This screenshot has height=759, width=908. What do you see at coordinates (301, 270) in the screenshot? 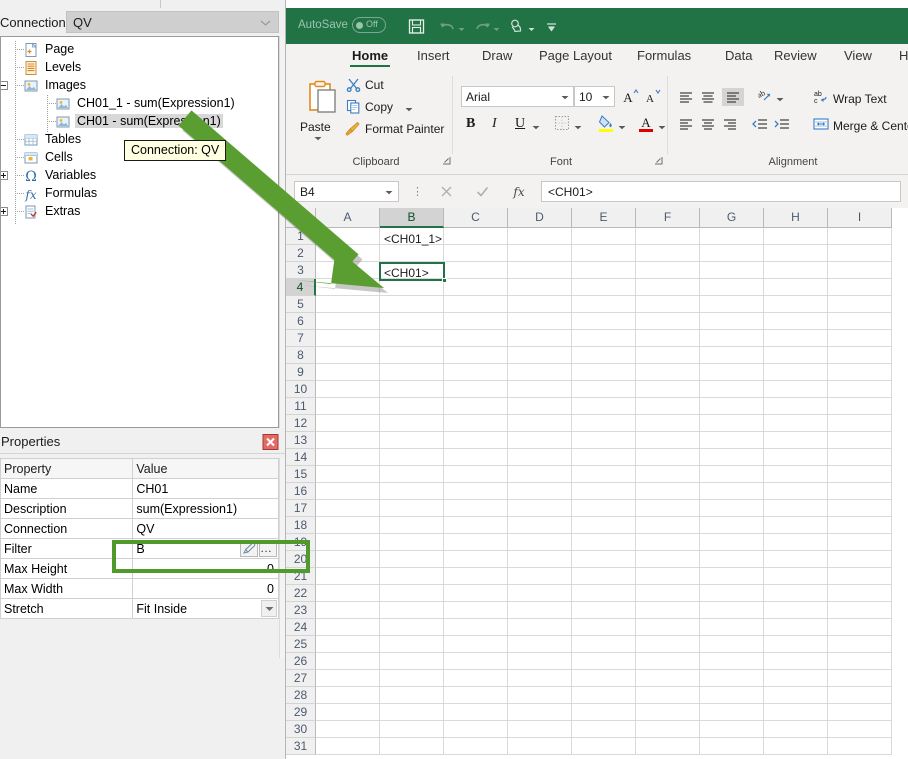
I see `row-header: 3` at bounding box center [301, 270].